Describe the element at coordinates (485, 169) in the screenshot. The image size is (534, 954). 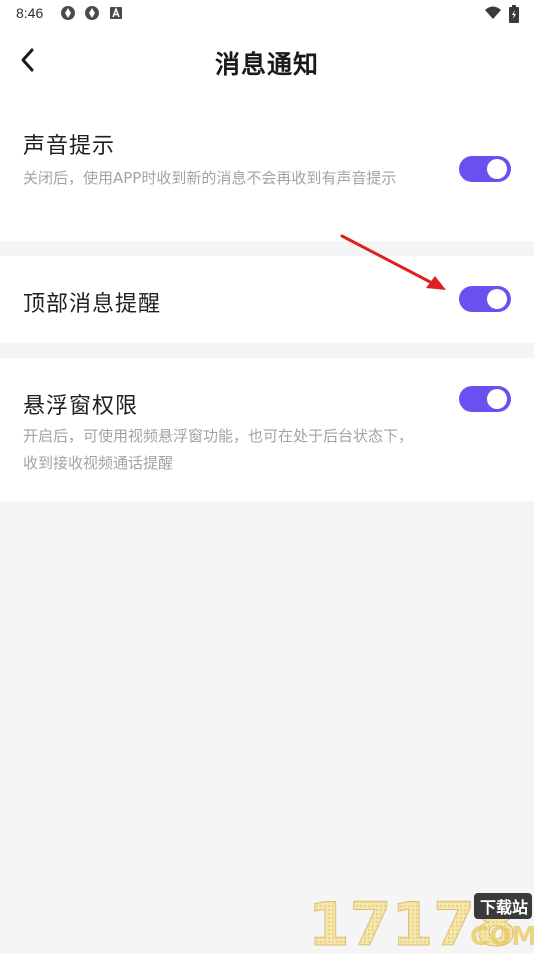
I see `sound-alert-toggle` at that location.